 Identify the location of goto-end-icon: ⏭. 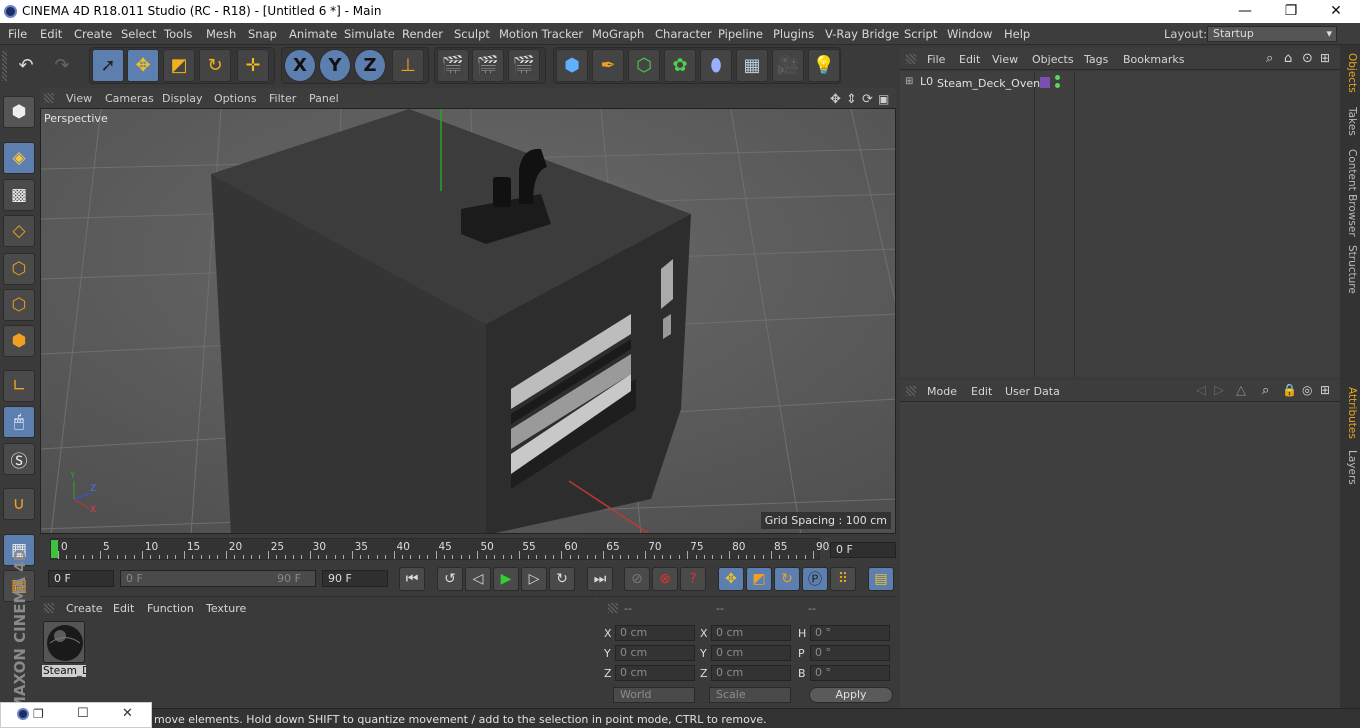
(600, 579).